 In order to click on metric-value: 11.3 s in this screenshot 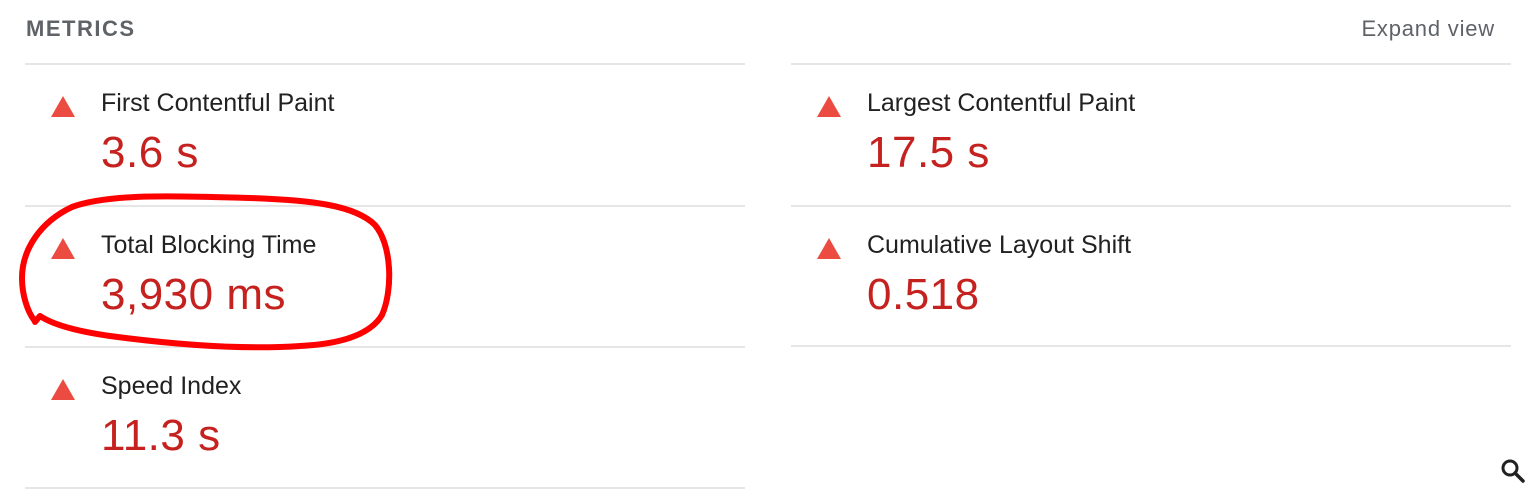, I will do `click(161, 435)`.